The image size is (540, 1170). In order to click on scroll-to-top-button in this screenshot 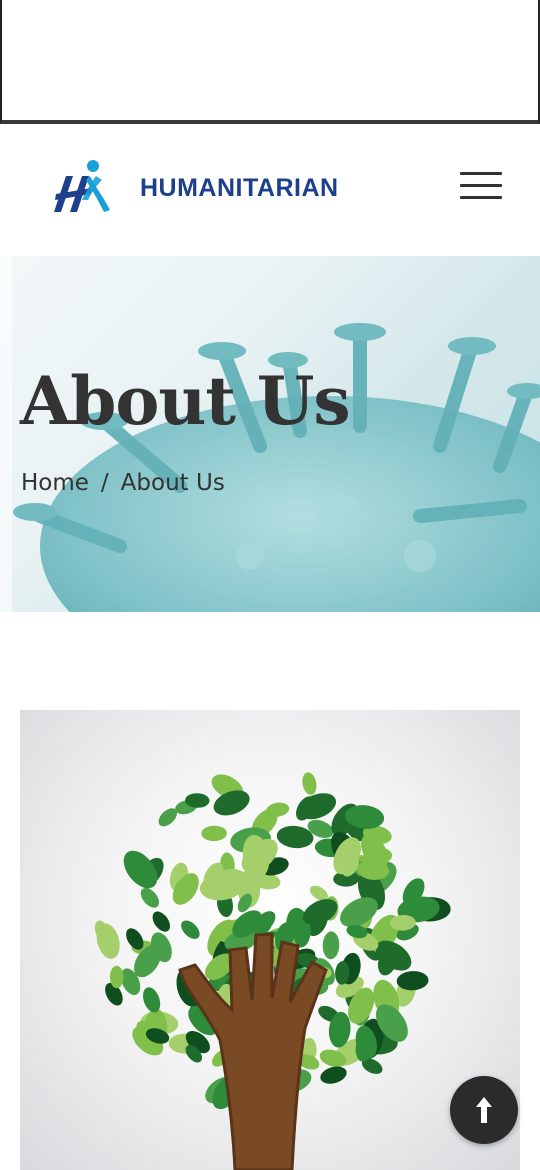, I will do `click(484, 1110)`.